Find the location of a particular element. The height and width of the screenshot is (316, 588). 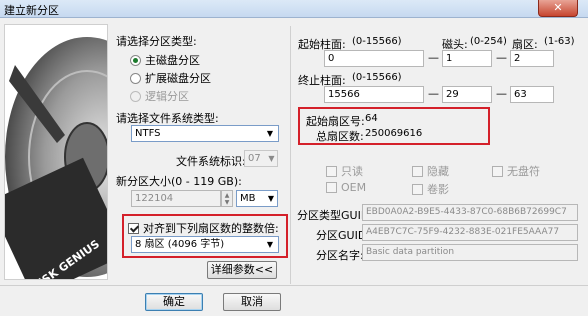

size-label: 新分区大小(0 - 119 GB): is located at coordinates (179, 181).